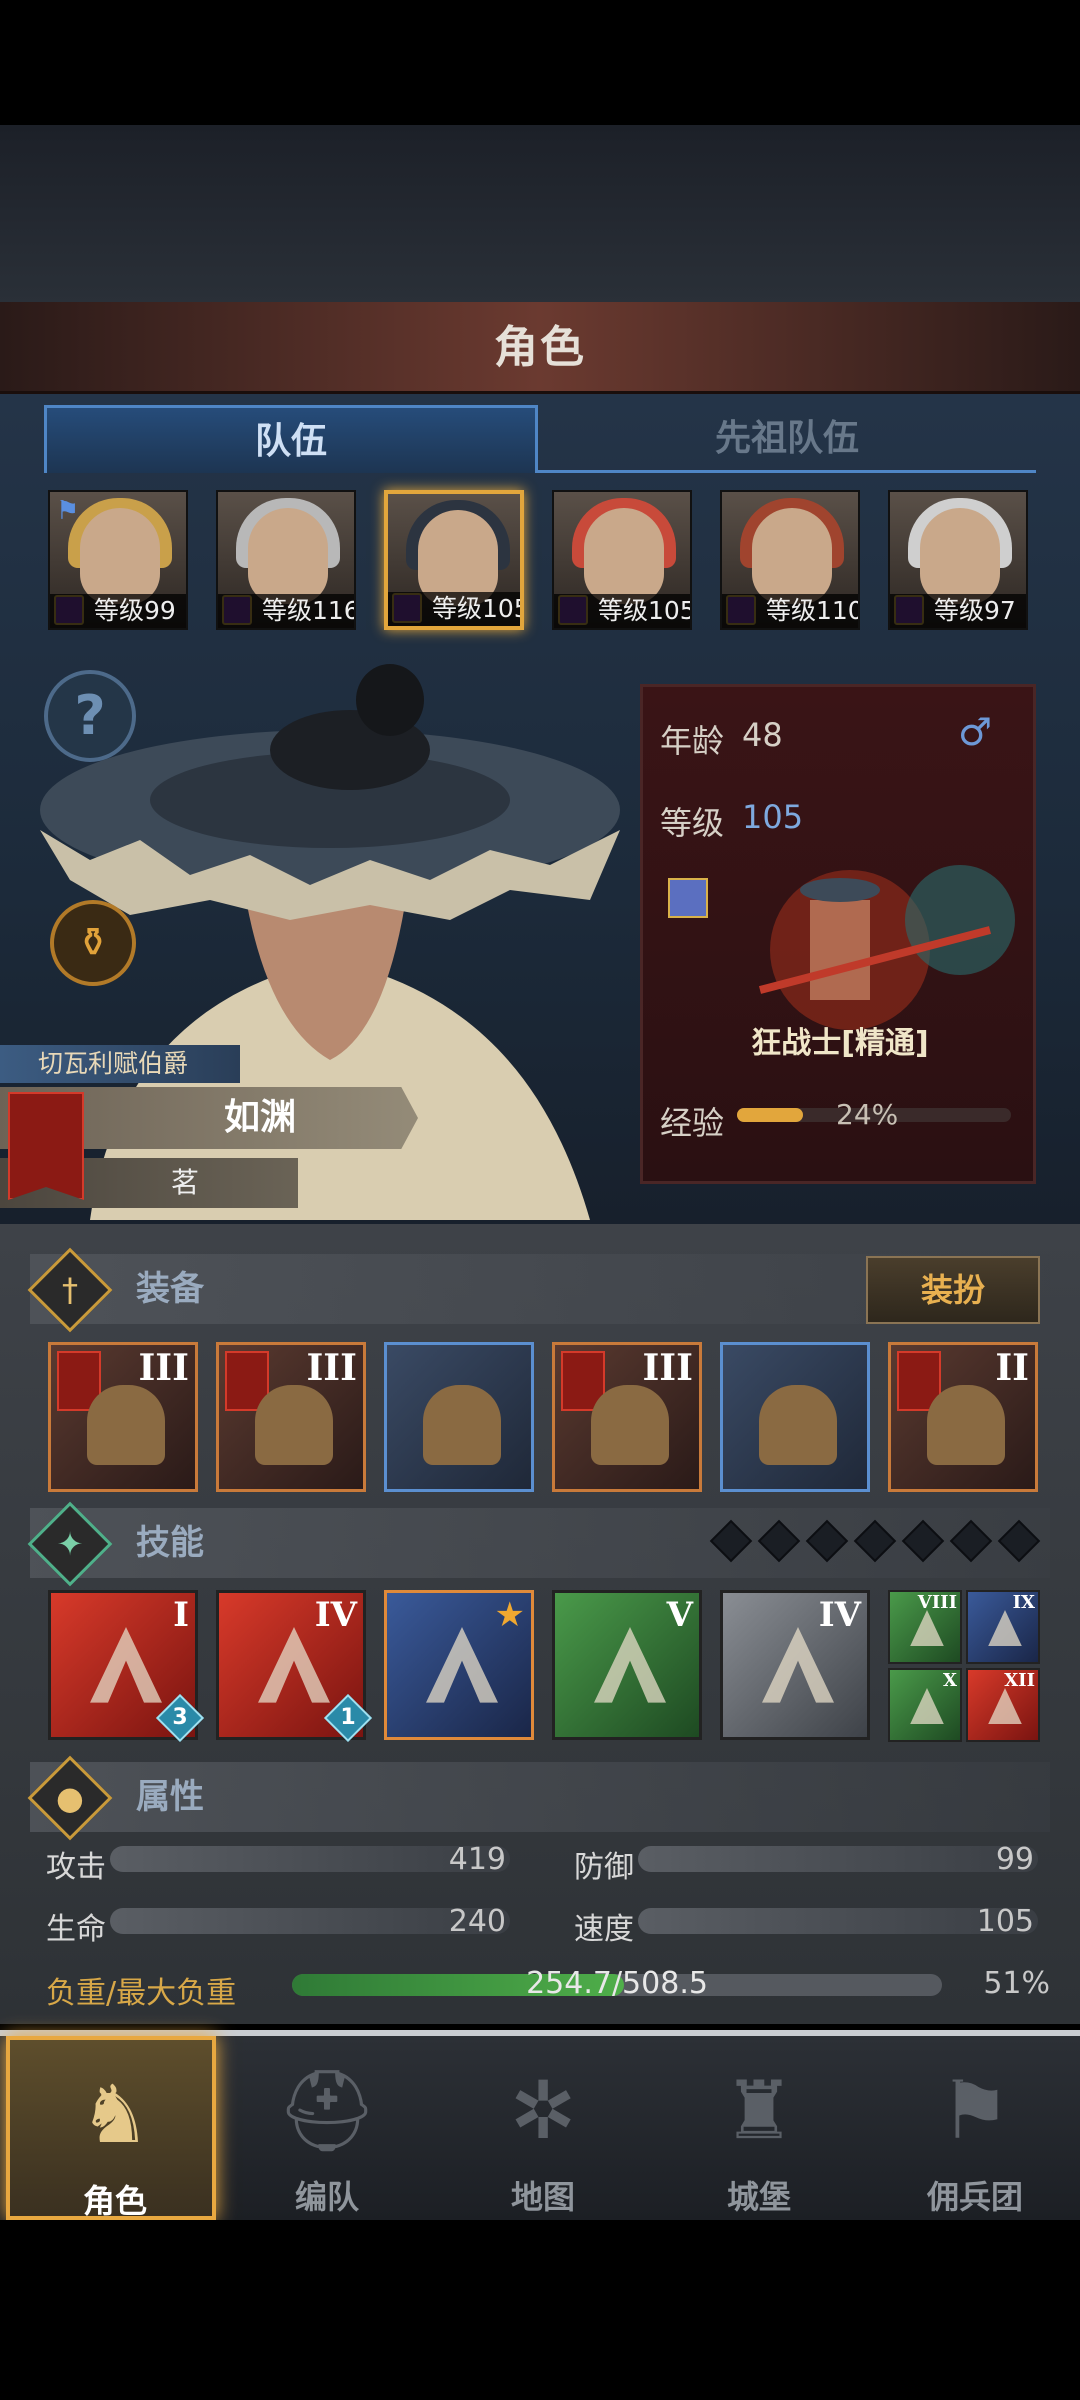  Describe the element at coordinates (538, 1798) in the screenshot. I see `attributes-header: ● 属性` at that location.